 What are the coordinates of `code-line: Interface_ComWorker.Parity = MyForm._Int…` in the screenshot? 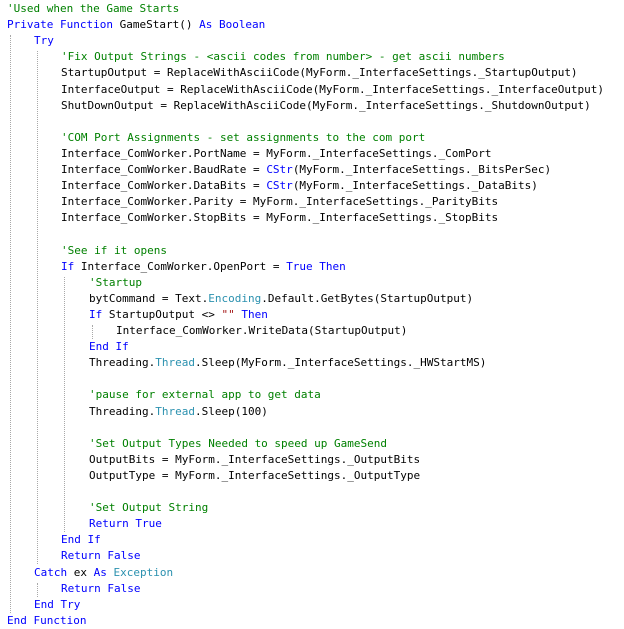 It's located at (279, 202).